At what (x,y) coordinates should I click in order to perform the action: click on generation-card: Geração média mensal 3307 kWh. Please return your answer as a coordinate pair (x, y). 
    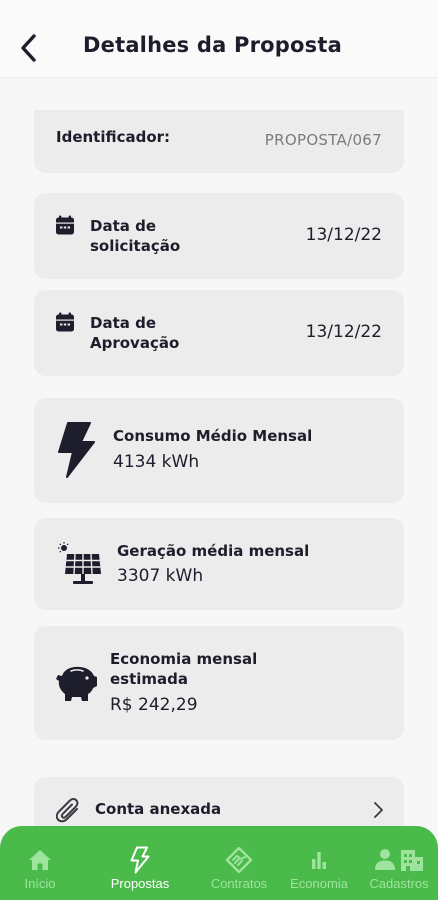
    Looking at the image, I should click on (219, 564).